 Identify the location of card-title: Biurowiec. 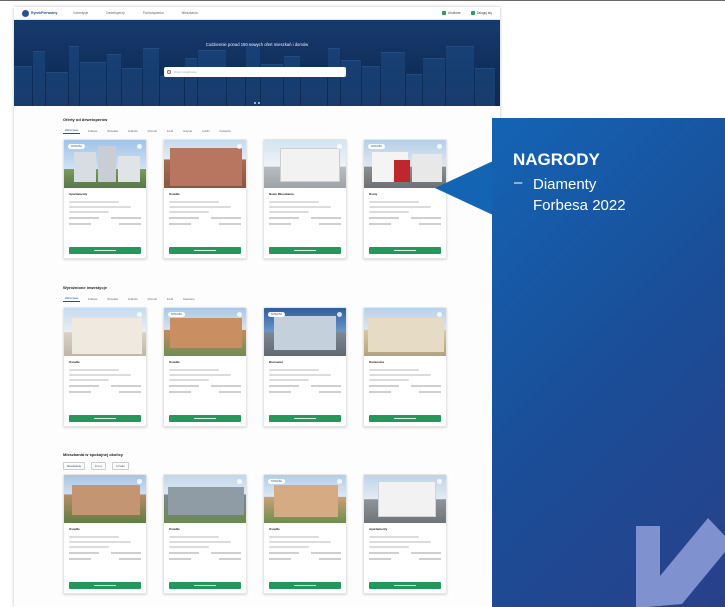
(276, 362).